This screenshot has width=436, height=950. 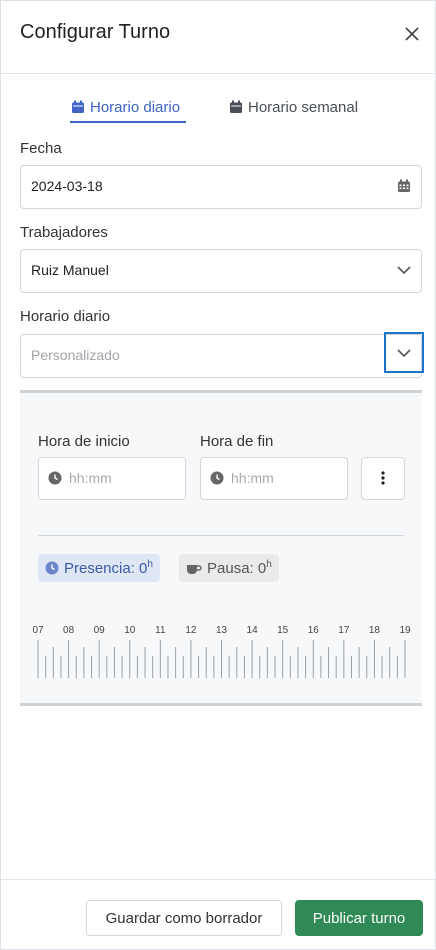 What do you see at coordinates (303, 107) in the screenshot?
I see `tab-label: Horario semanal` at bounding box center [303, 107].